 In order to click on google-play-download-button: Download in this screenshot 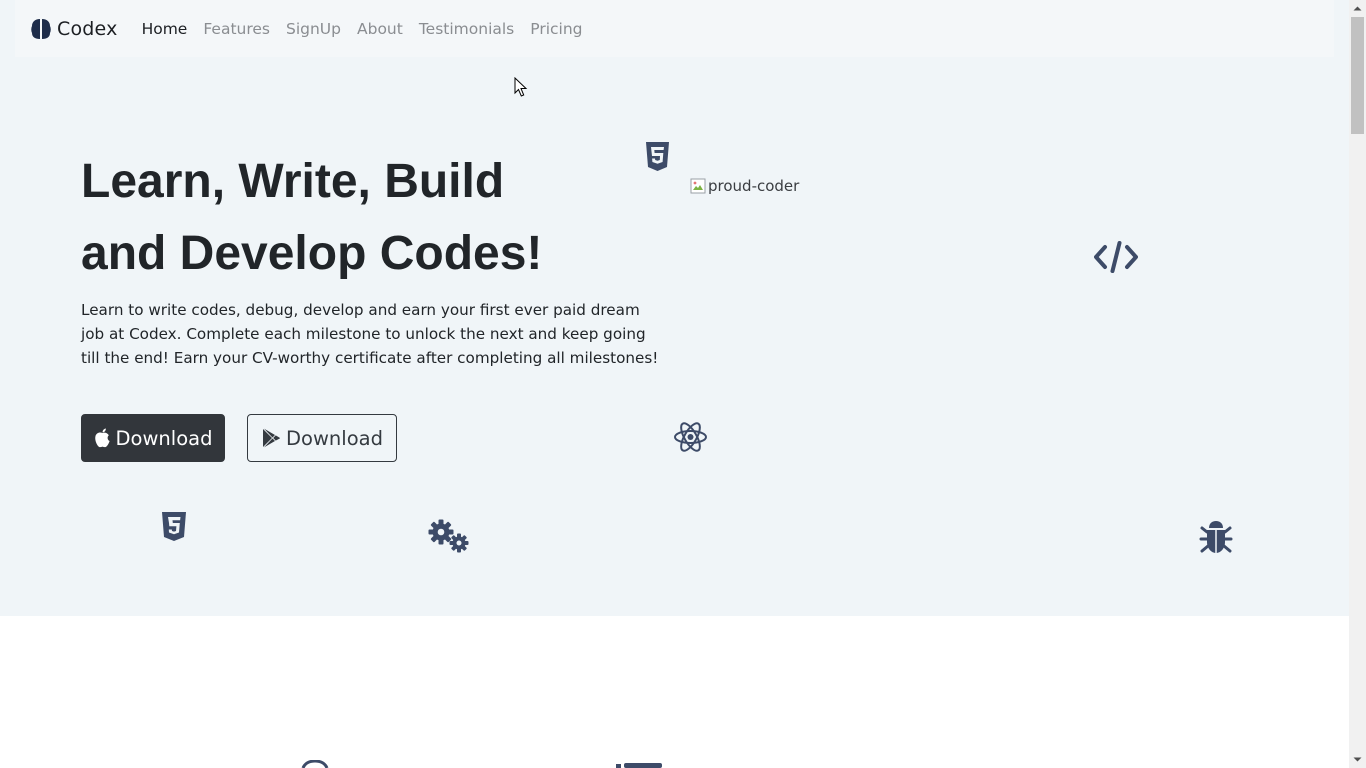, I will do `click(322, 438)`.